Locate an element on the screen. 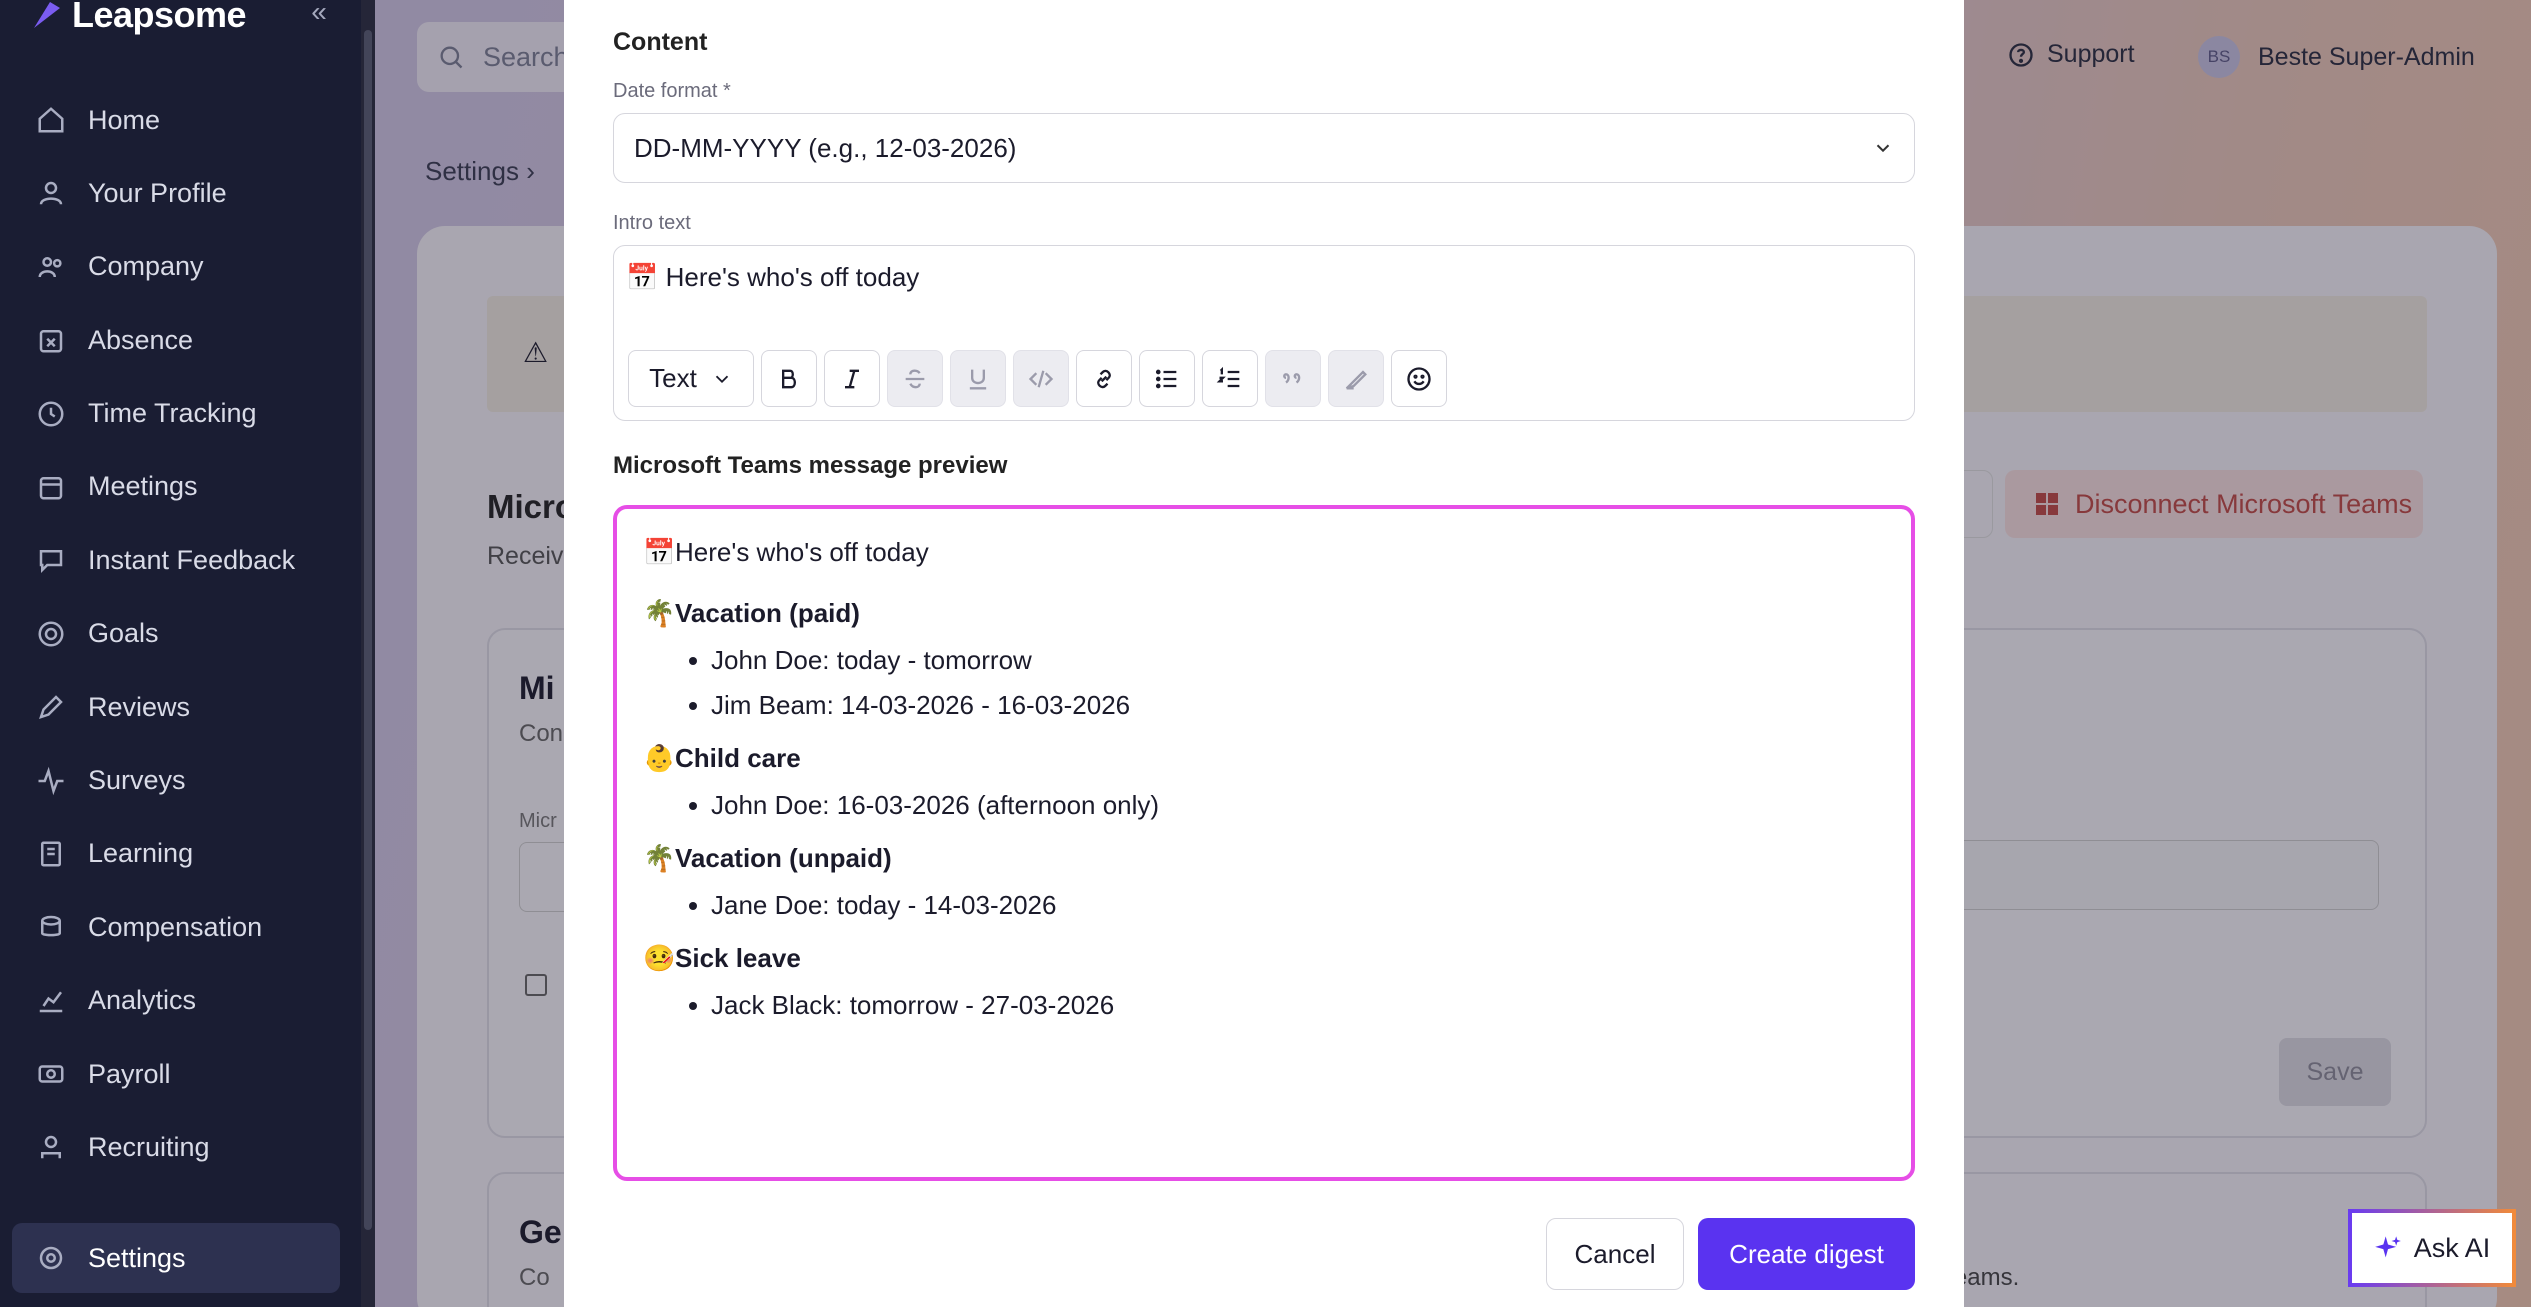  sidebar-item-reviews: Reviews is located at coordinates (176, 707).